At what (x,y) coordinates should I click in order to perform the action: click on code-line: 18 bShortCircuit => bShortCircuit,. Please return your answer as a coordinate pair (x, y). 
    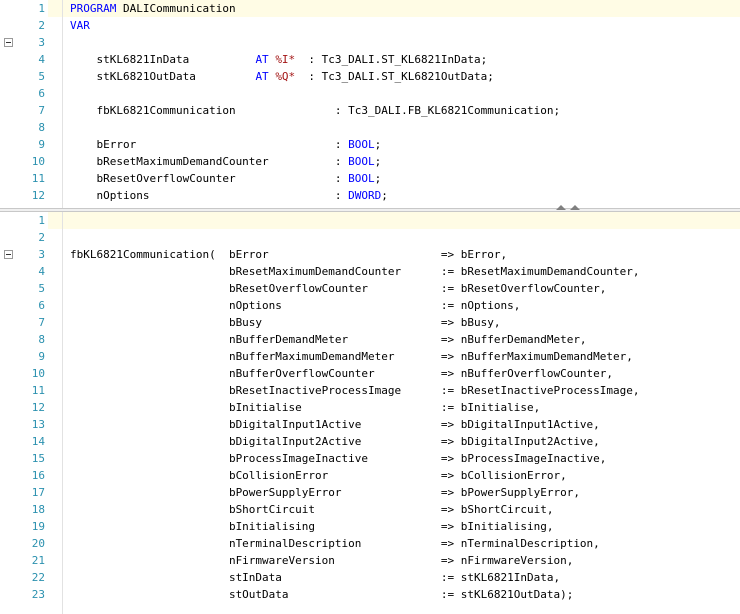
    Looking at the image, I should click on (370, 509).